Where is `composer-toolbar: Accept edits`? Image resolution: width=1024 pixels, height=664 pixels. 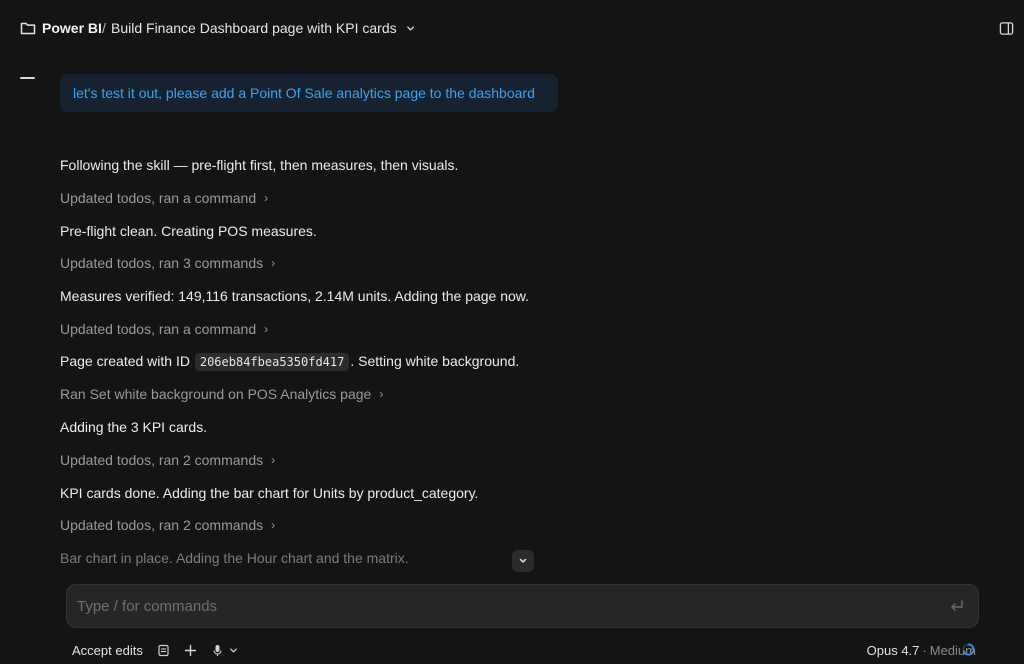
composer-toolbar: Accept edits is located at coordinates (155, 650).